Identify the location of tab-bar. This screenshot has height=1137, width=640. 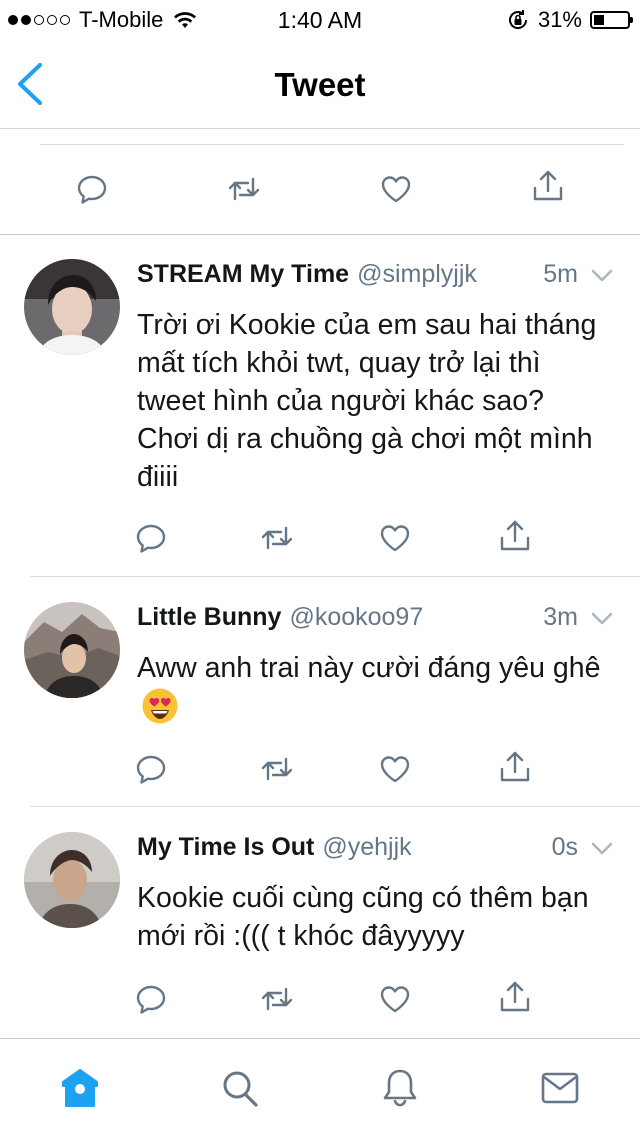
(320, 1087).